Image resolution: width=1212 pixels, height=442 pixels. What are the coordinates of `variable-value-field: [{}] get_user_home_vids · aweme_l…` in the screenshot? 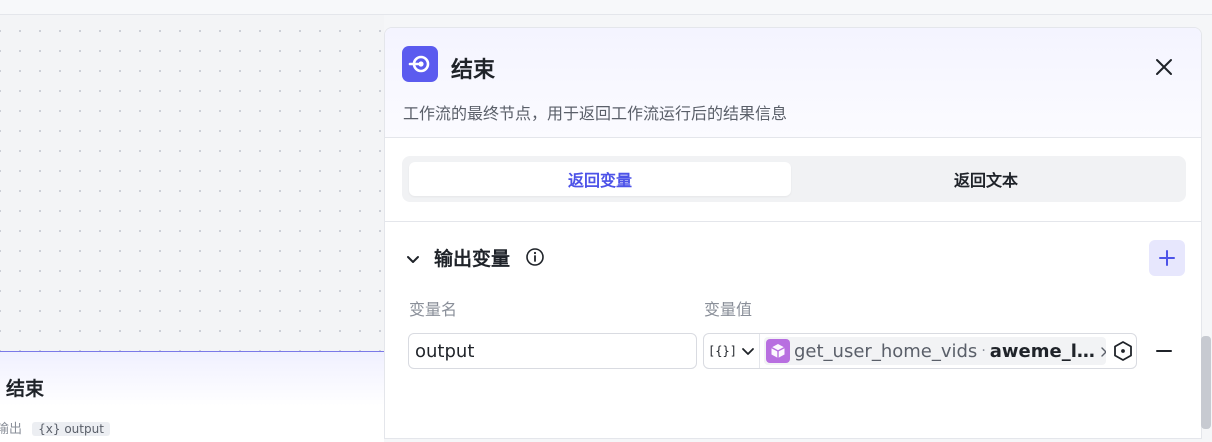 It's located at (920, 351).